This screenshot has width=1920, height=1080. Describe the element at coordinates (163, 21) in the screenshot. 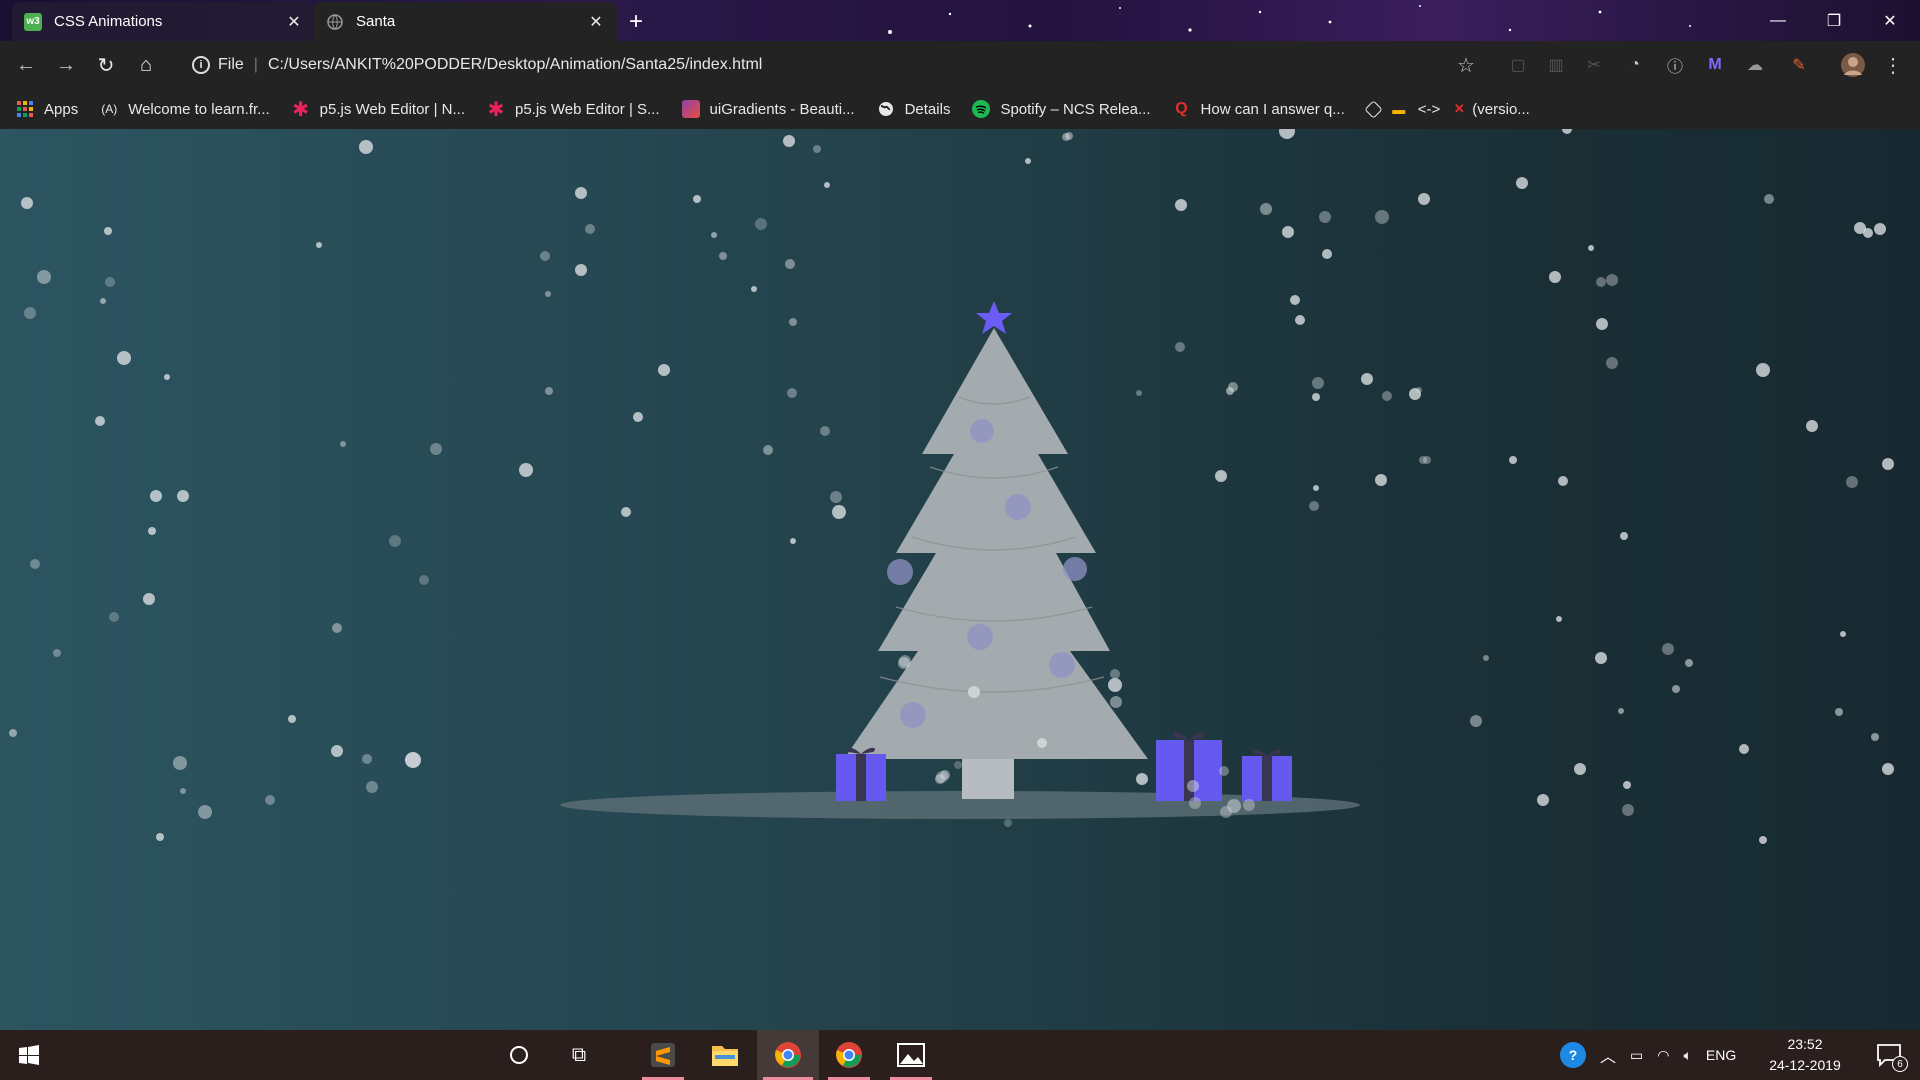

I see `tab-css-animations: w3 CSS Animations ✕` at that location.